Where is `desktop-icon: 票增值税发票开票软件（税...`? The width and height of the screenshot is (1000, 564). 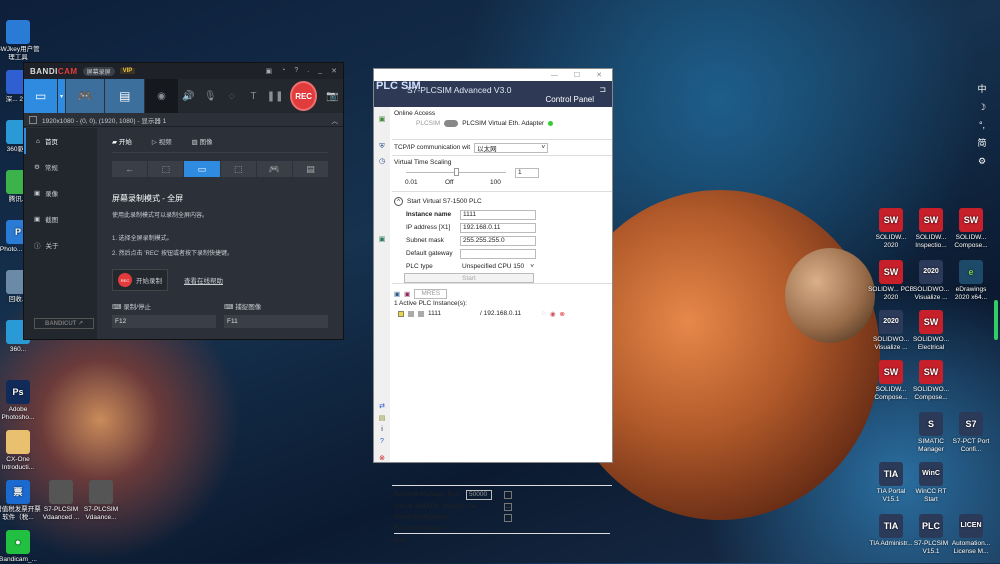
desktop-icon: 票增值税发票开票软件（税... is located at coordinates (20, 501).